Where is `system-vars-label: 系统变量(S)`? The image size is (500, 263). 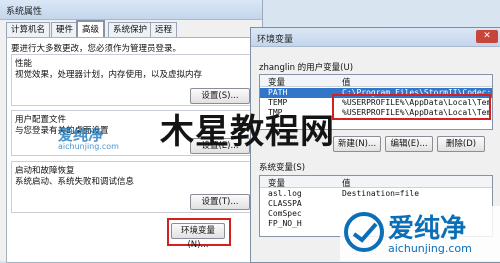 system-vars-label: 系统变量(S) is located at coordinates (282, 168).